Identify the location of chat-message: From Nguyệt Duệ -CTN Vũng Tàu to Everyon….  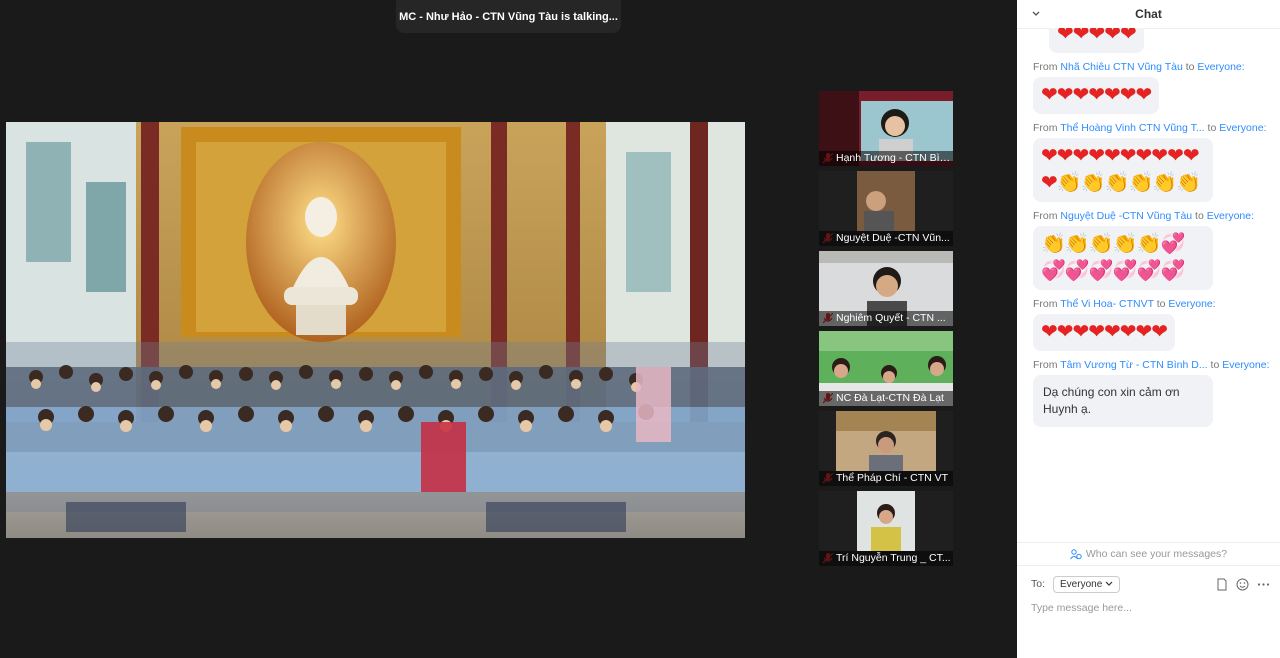
(1148, 250).